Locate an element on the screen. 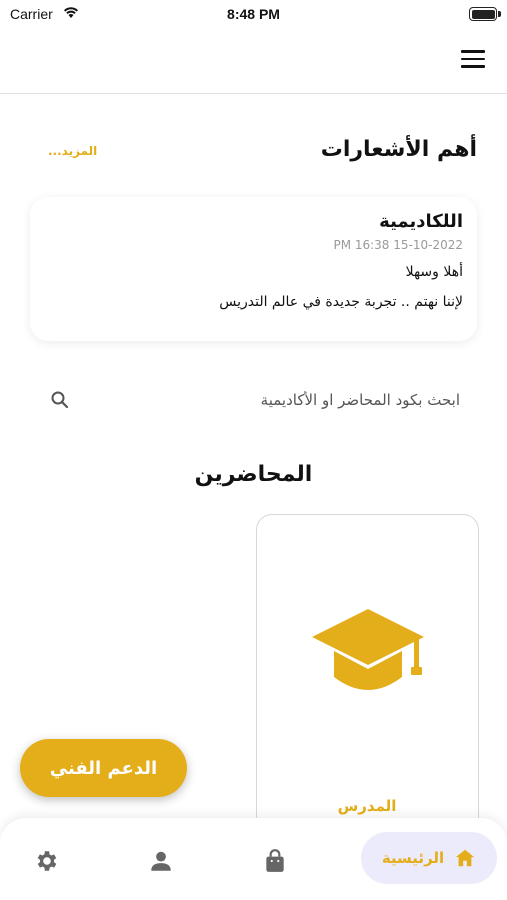  gear-icon is located at coordinates (47, 861).